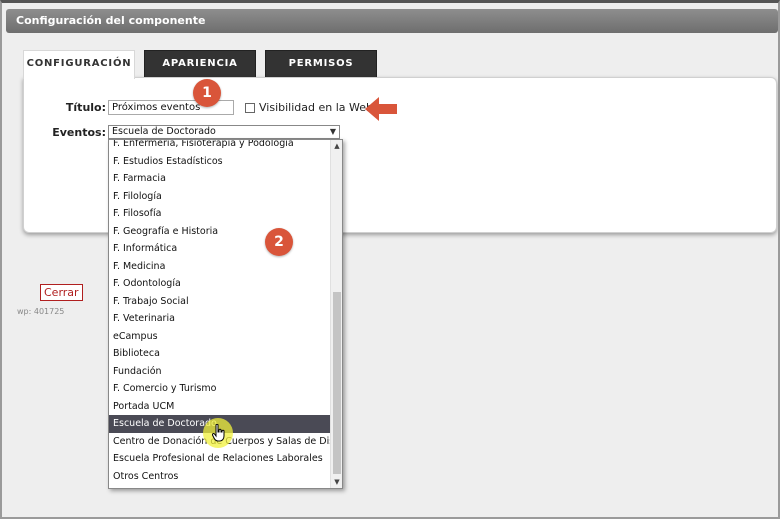  What do you see at coordinates (337, 383) in the screenshot?
I see `scroll-thumb` at bounding box center [337, 383].